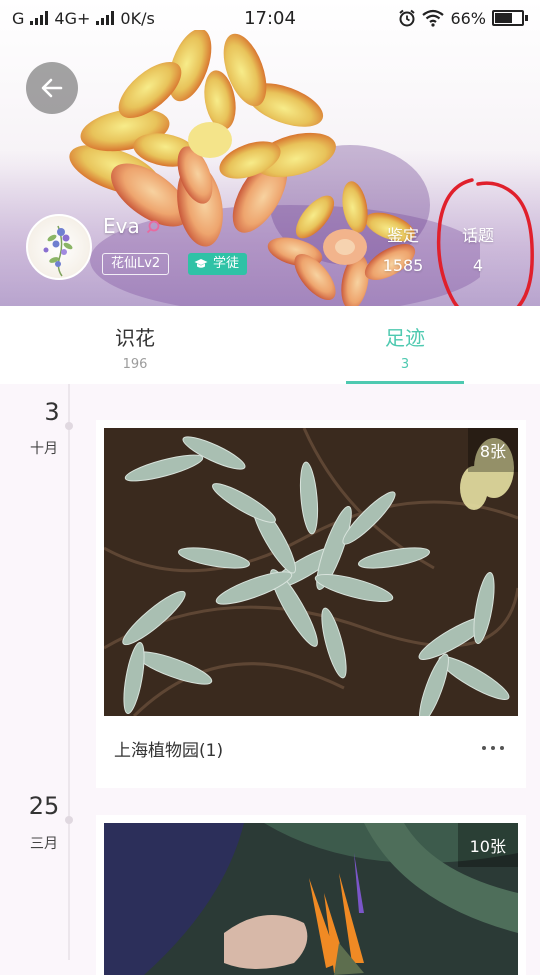 This screenshot has height=975, width=540. What do you see at coordinates (433, 18) in the screenshot?
I see `wifi-icon` at bounding box center [433, 18].